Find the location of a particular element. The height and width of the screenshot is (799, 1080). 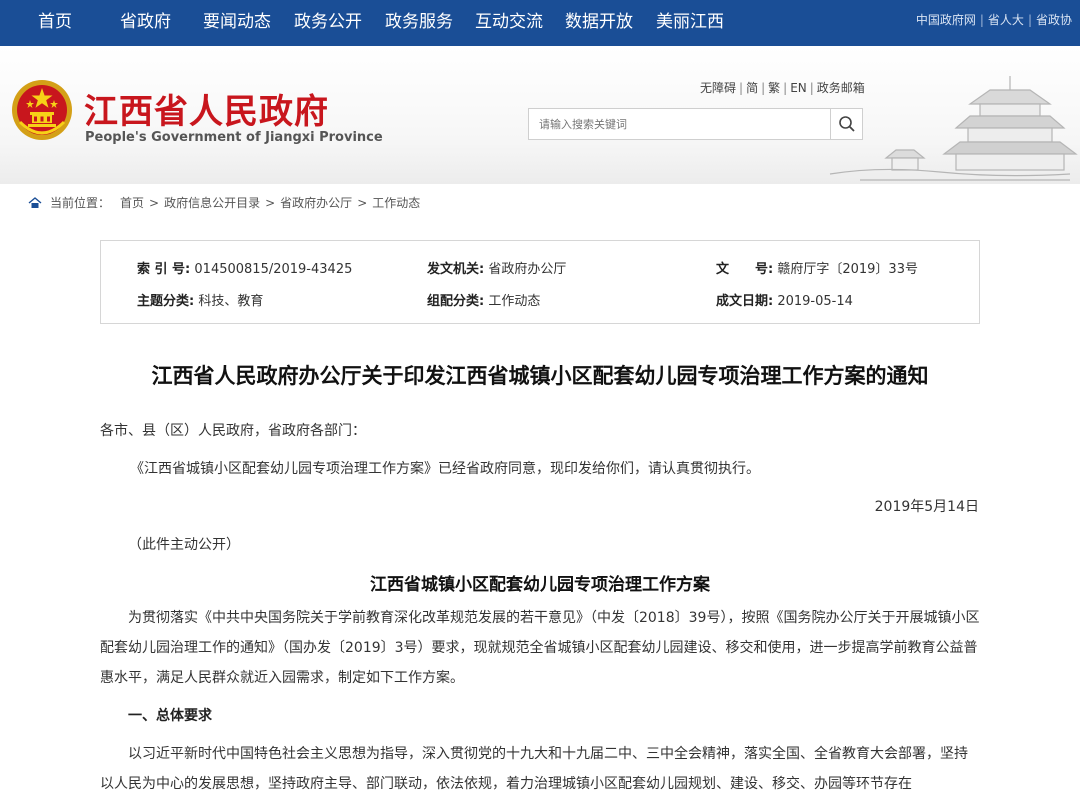

link-china-government: 中国政府网 is located at coordinates (946, 20).